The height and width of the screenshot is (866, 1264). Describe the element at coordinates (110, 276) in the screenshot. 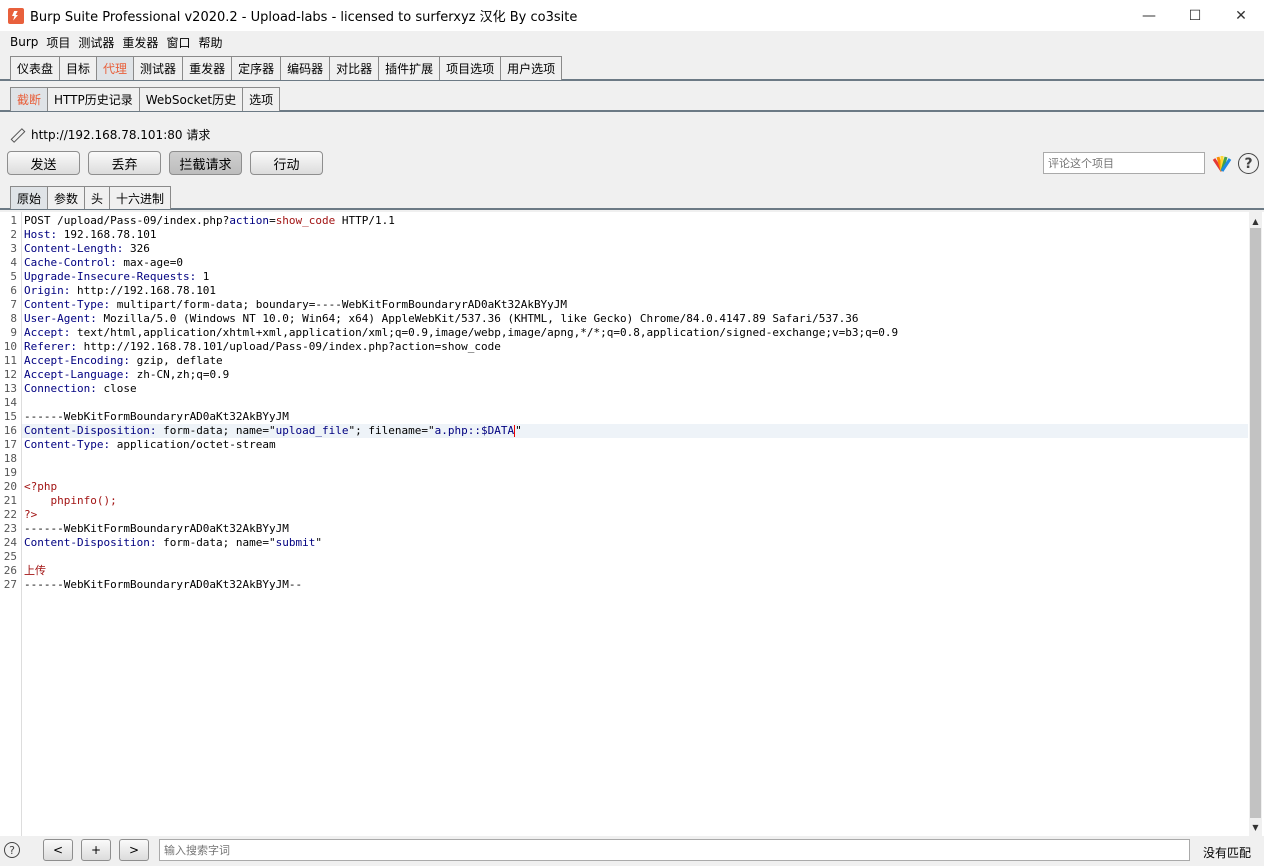

I see `code-line: 5 Upgrade-Insecure-Requests: 1` at that location.